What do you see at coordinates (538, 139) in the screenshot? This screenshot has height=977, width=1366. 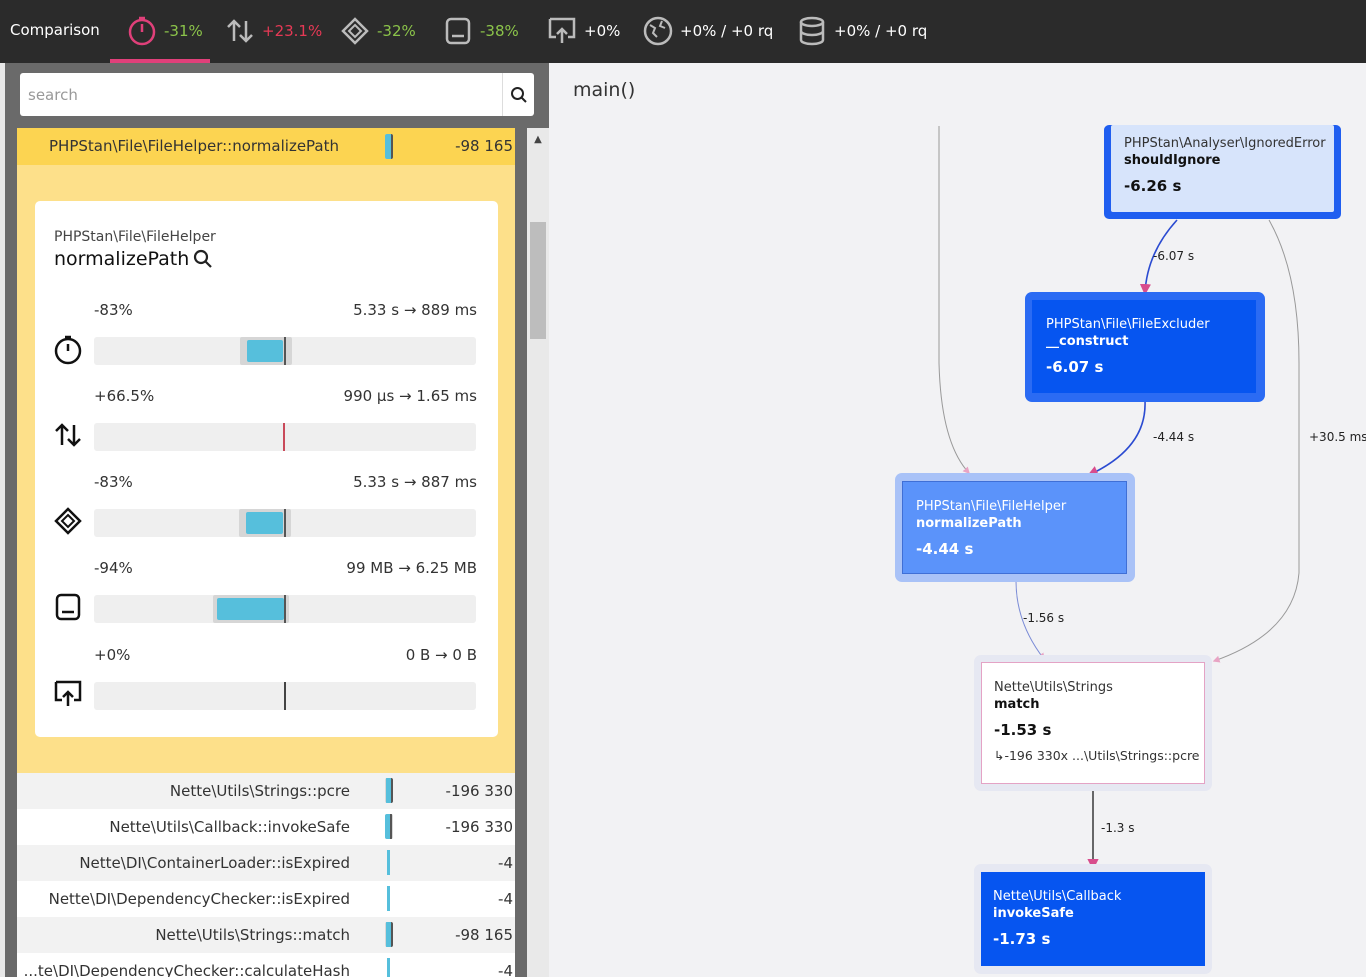 I see `scroll-up-arrow-icon: ▲` at bounding box center [538, 139].